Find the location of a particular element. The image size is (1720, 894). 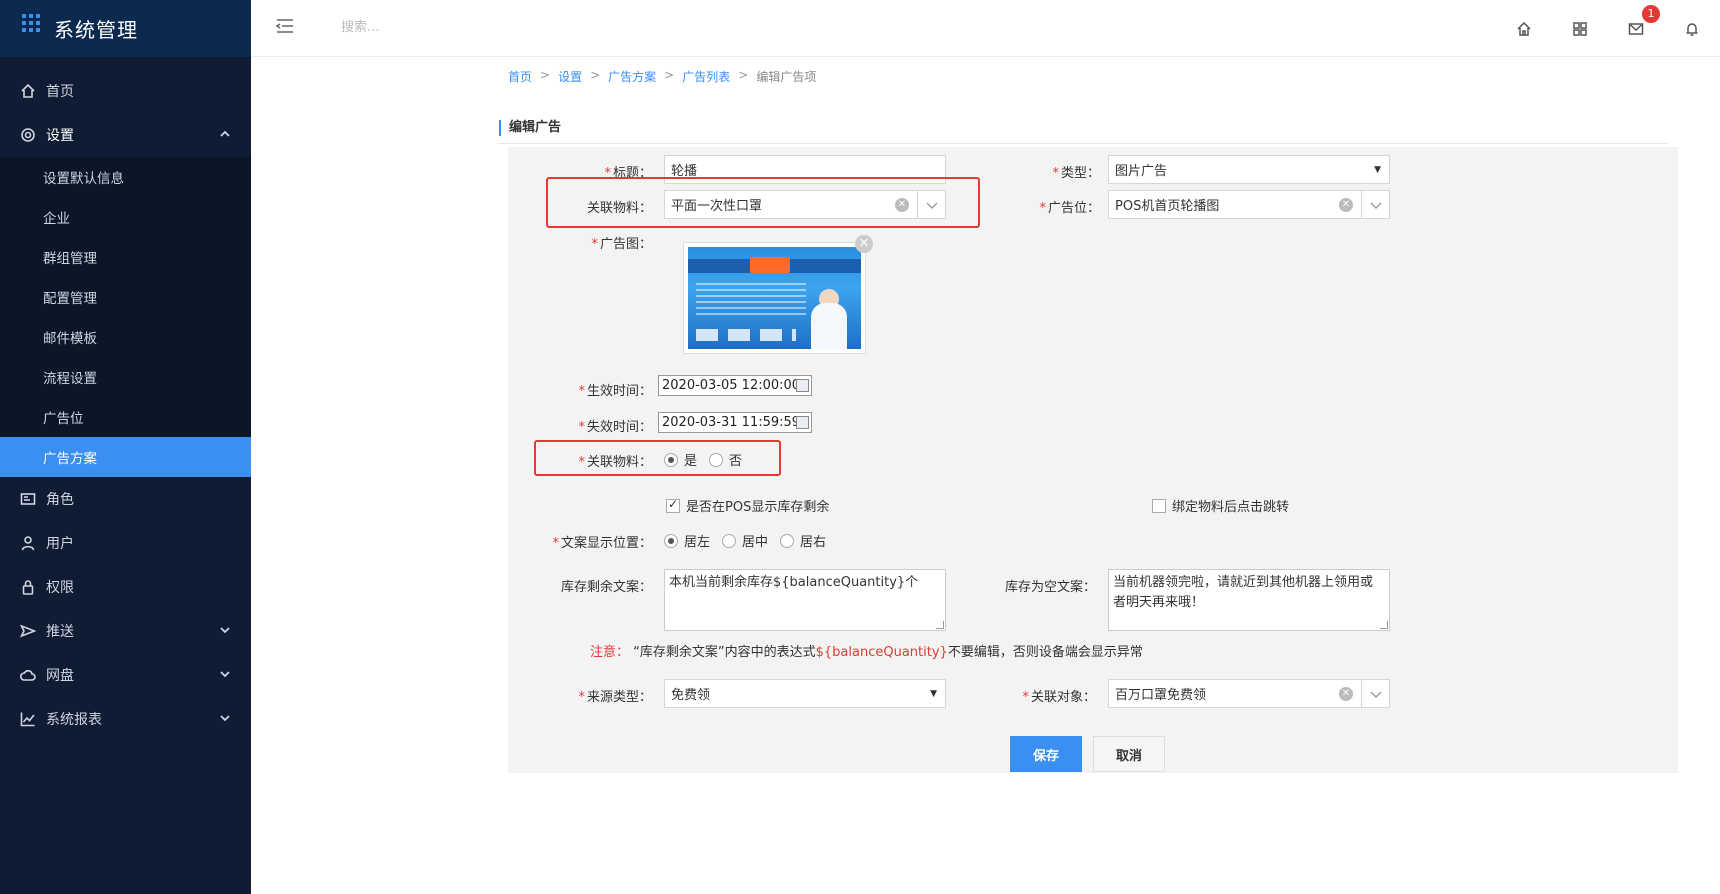

stock-copy-label: 库存剩余文案： is located at coordinates (606, 587).